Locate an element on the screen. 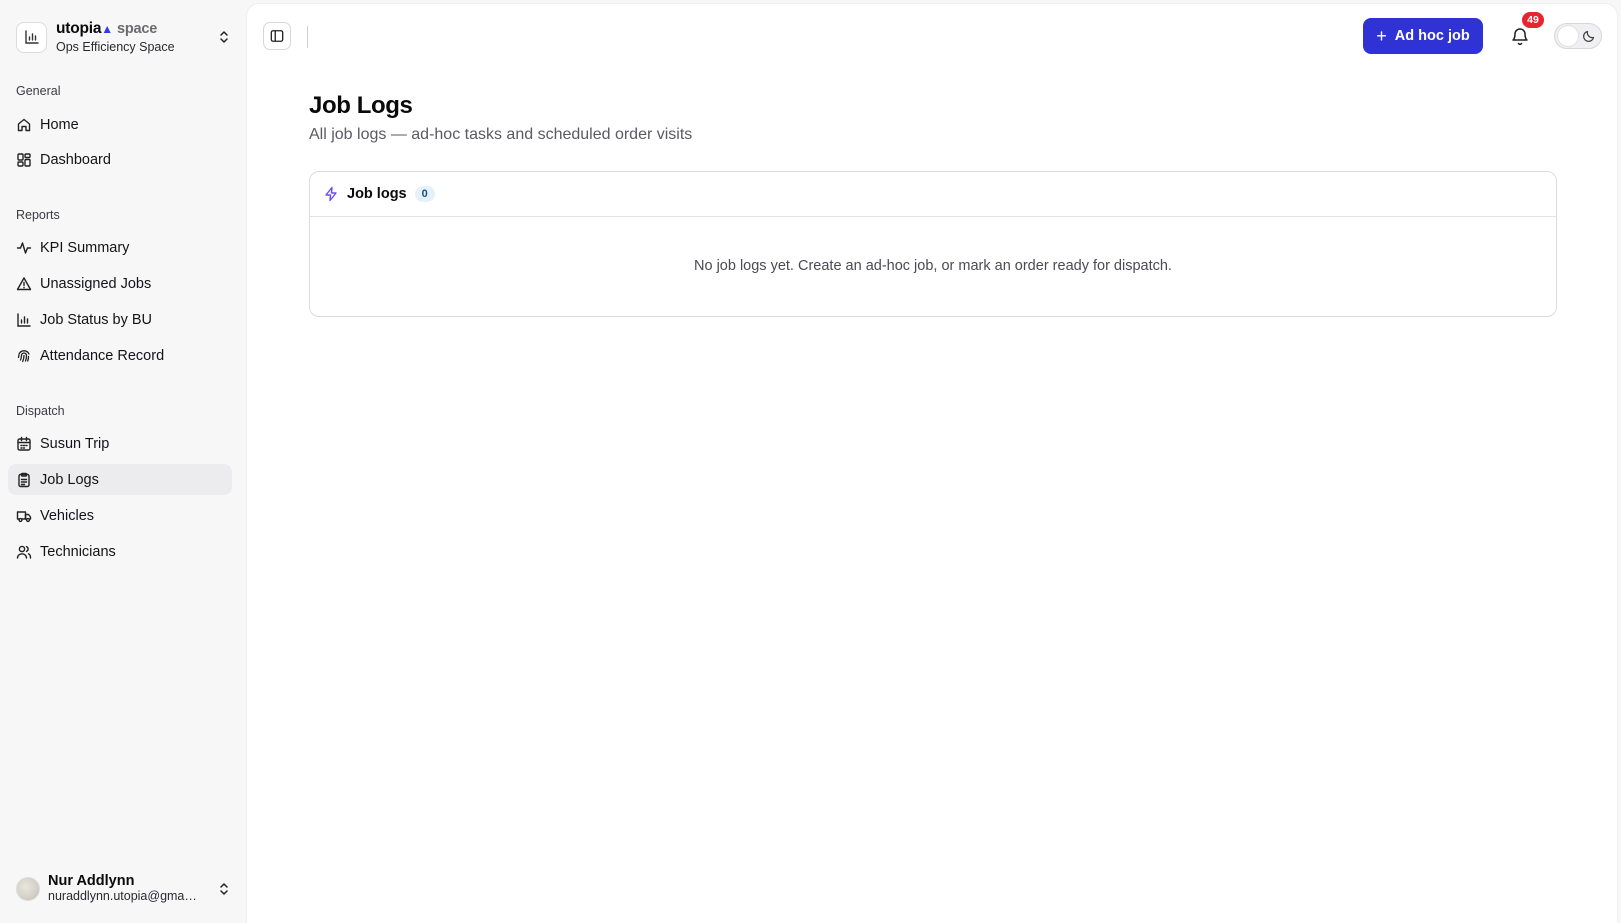 The height and width of the screenshot is (923, 1621). sidebar-panel-icon is located at coordinates (277, 36).